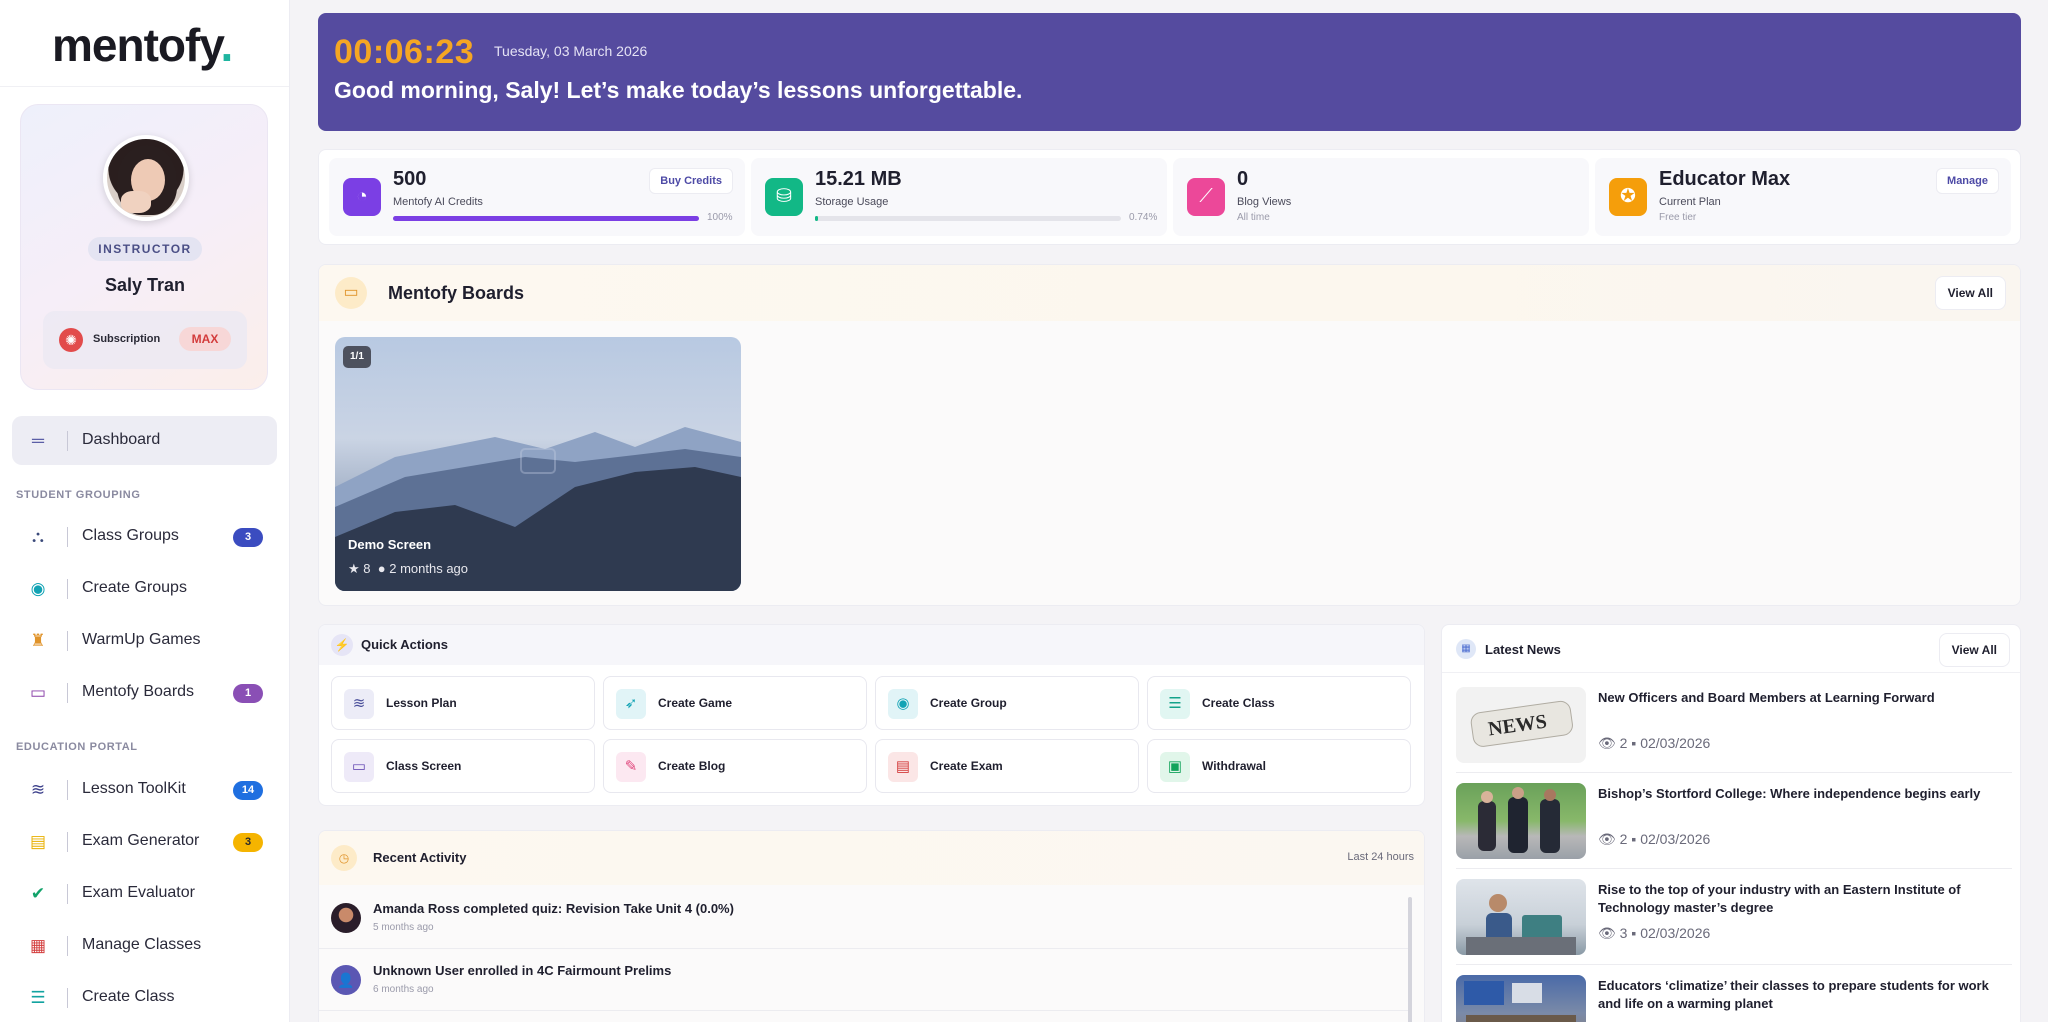 The height and width of the screenshot is (1022, 2048). Describe the element at coordinates (692, 766) in the screenshot. I see `action-label: Create Blog` at that location.